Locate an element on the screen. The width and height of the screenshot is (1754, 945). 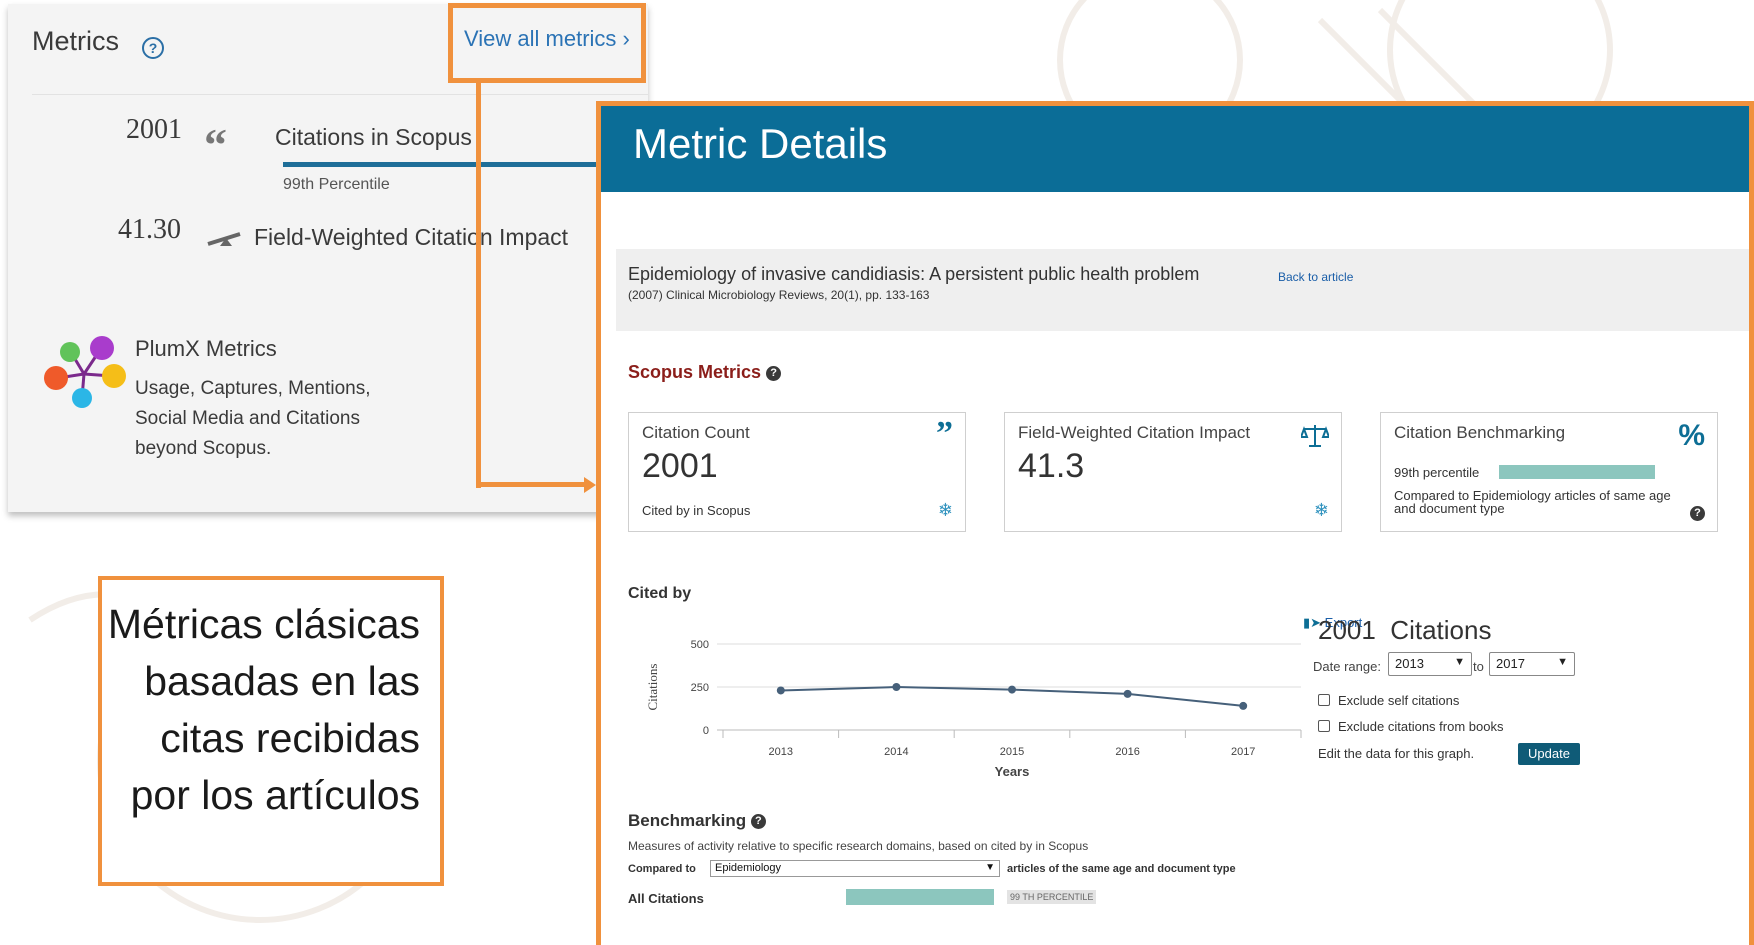
exclude-books-label: Exclude citations from books is located at coordinates (1421, 726).